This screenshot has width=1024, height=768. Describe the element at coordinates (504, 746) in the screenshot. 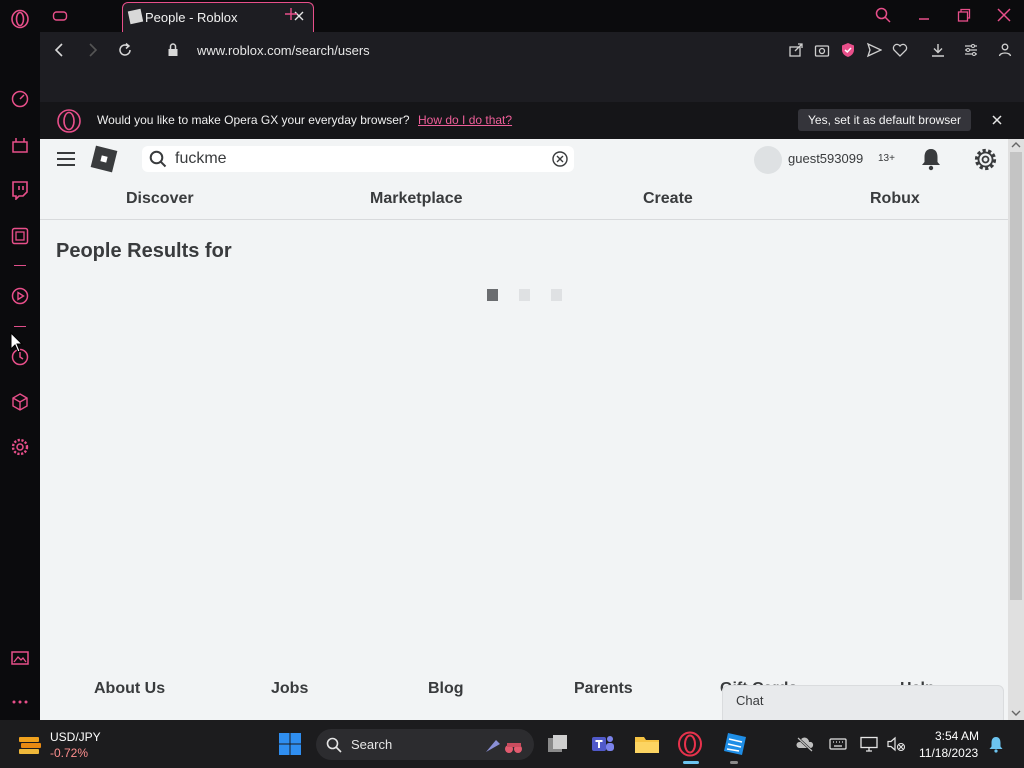

I see `search-highlight-icon` at that location.